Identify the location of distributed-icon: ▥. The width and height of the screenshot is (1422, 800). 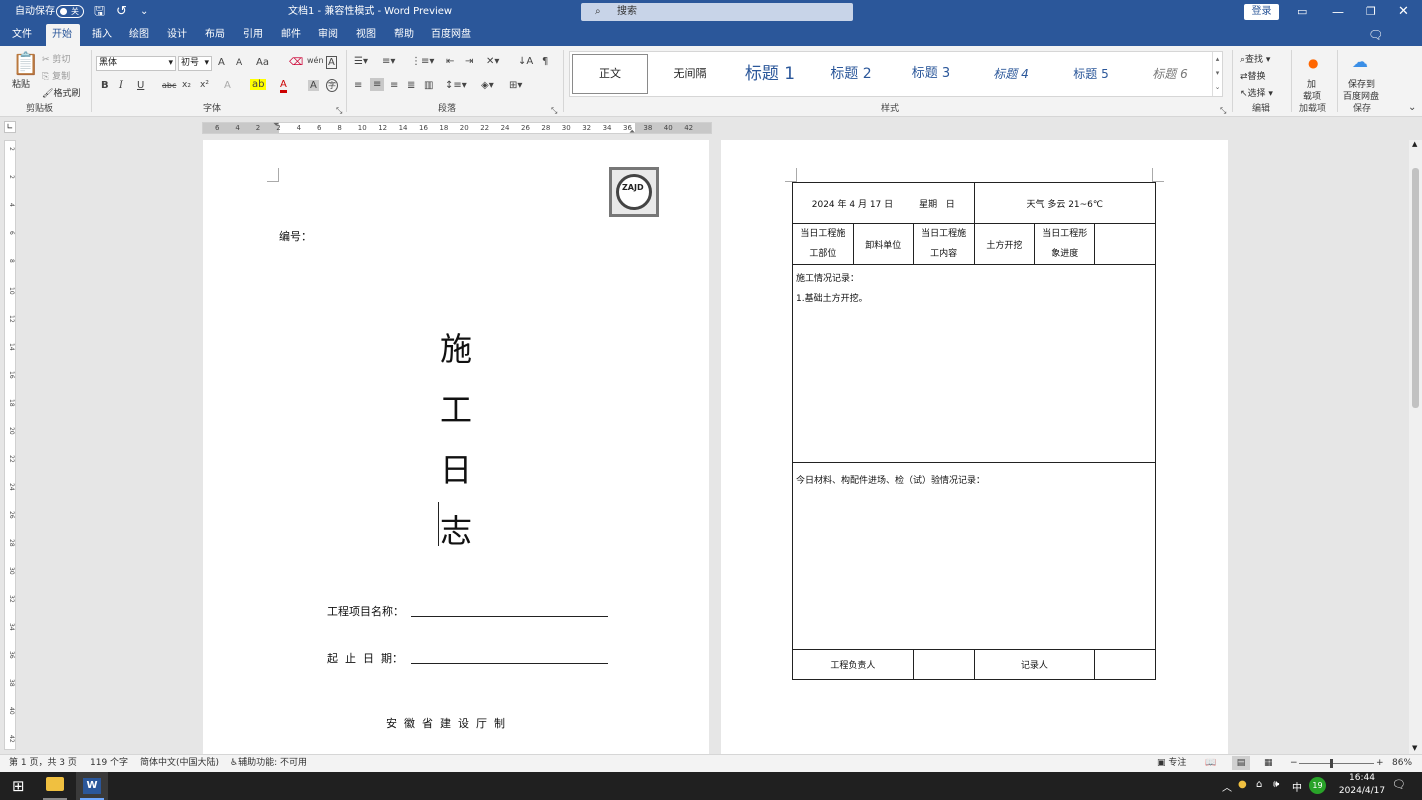
(428, 85).